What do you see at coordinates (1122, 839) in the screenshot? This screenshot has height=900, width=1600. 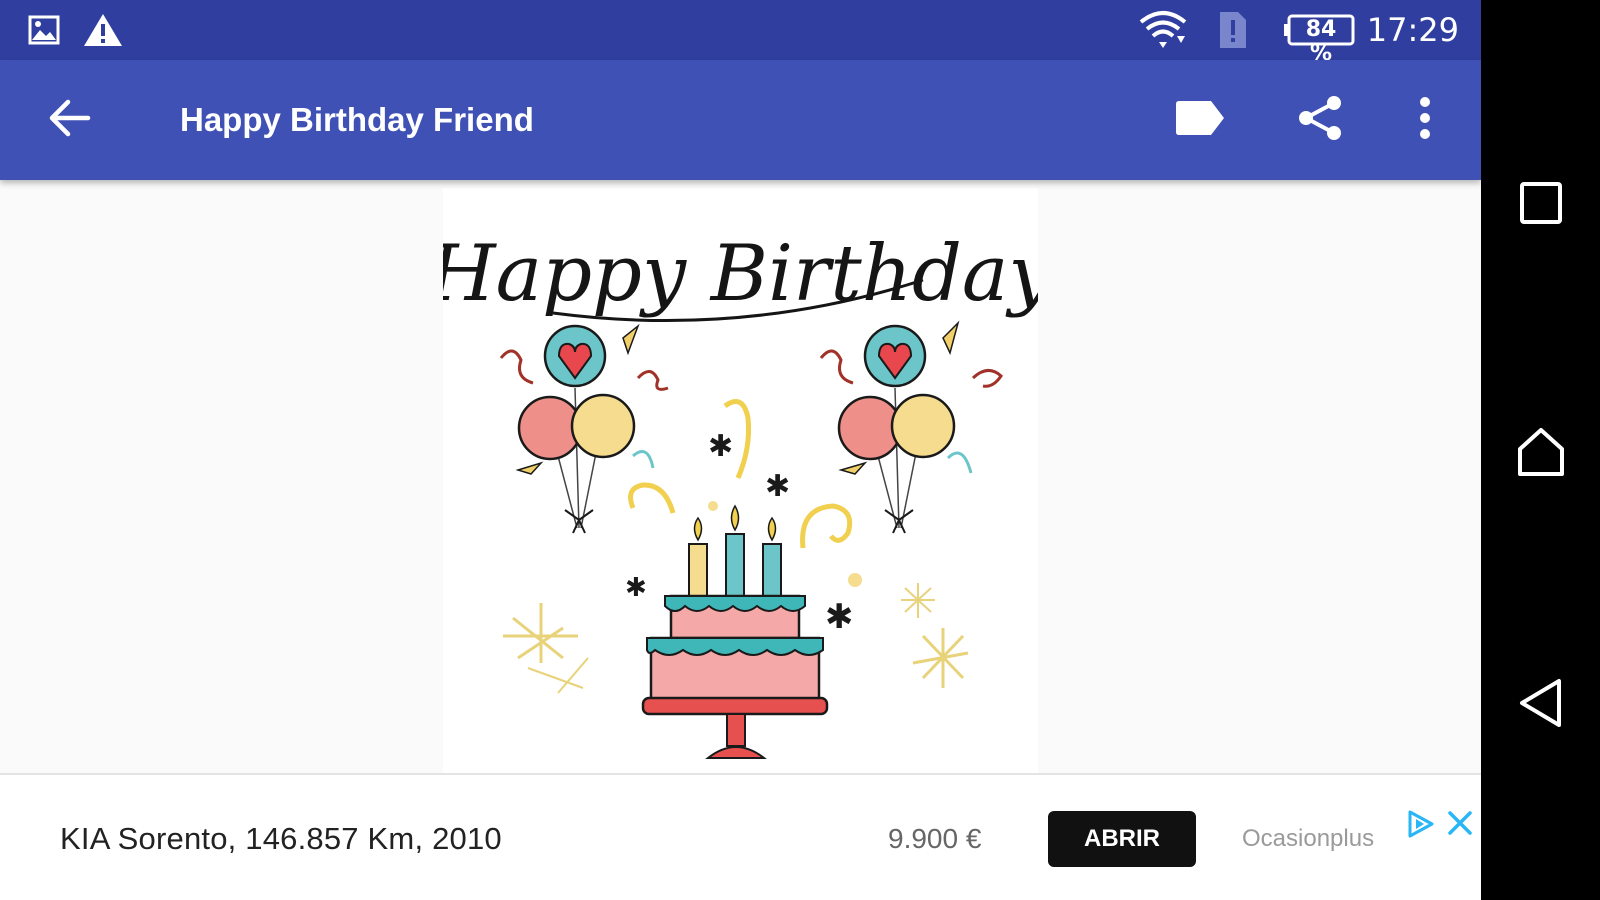 I see `ad-open-button: ABRIR` at bounding box center [1122, 839].